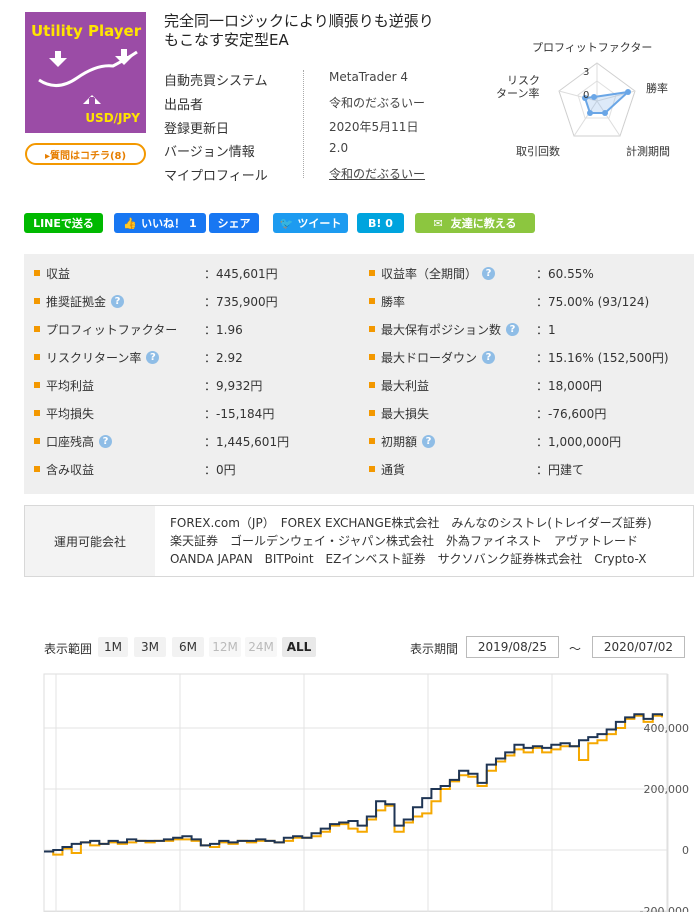  Describe the element at coordinates (393, 301) in the screenshot. I see `stat-label: 勝率` at that location.